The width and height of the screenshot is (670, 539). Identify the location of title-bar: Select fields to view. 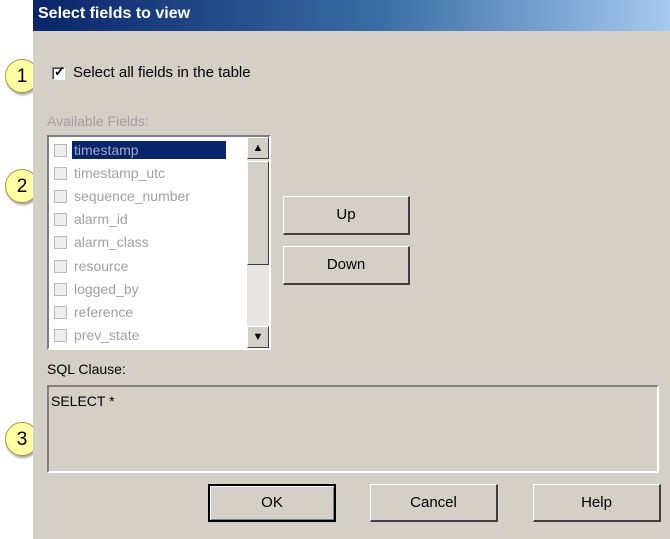
(351, 15).